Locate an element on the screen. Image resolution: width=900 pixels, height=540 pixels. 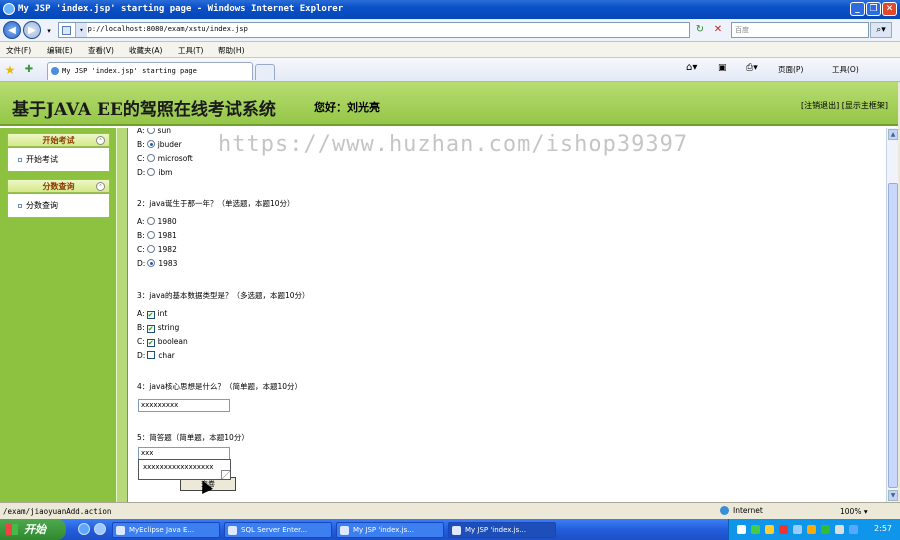
option-row: A: ✔ int is located at coordinates (152, 314).